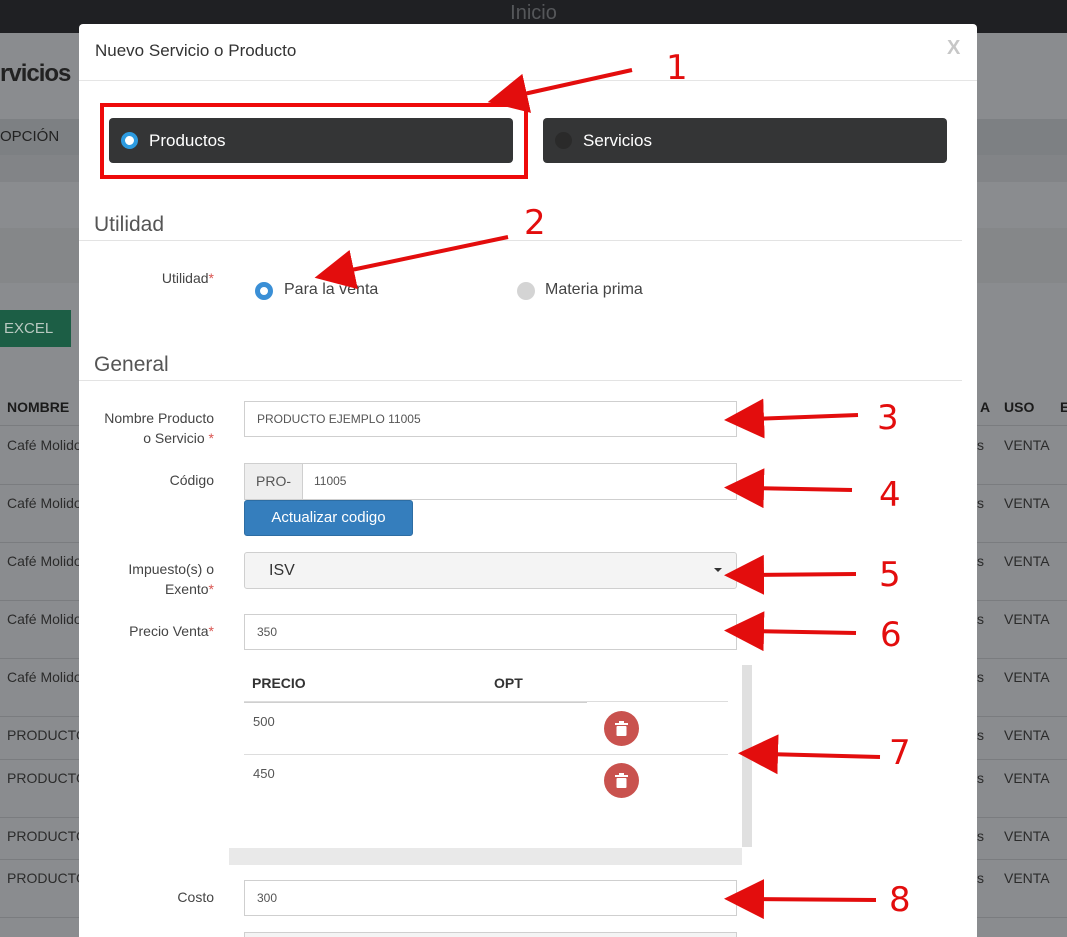  I want to click on table-horizontal-scrollbar, so click(485, 856).